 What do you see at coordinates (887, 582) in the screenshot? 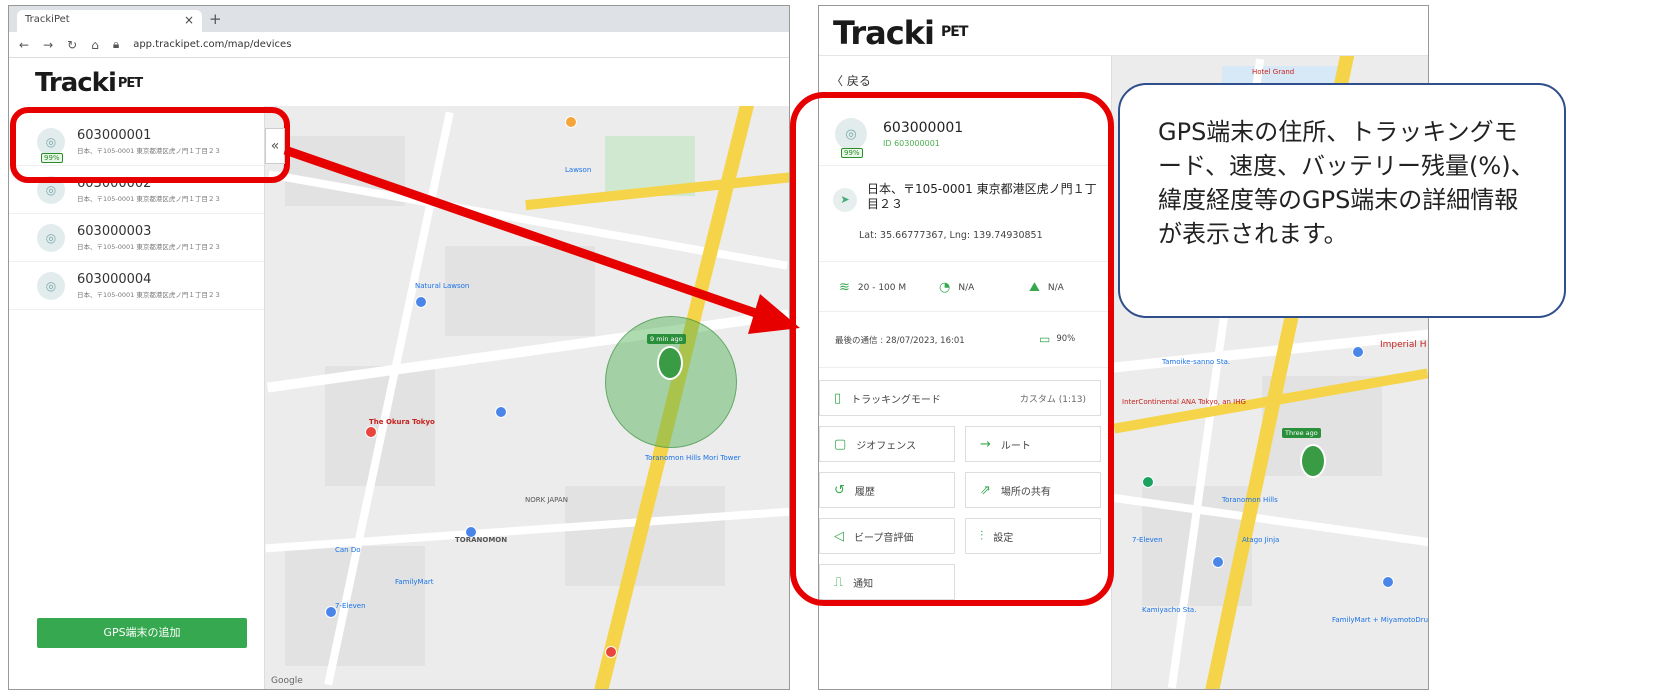
I see `notifications-button: ⎍ 通知` at bounding box center [887, 582].